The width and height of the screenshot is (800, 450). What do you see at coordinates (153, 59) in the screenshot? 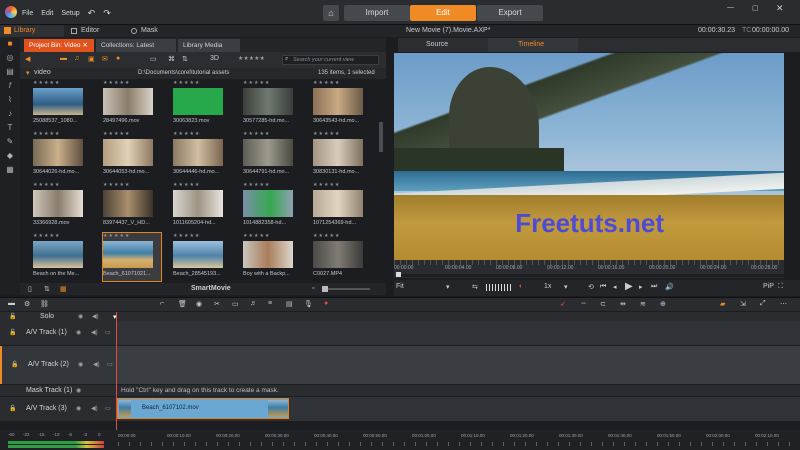
I see `folder-icon: ▭` at bounding box center [153, 59].